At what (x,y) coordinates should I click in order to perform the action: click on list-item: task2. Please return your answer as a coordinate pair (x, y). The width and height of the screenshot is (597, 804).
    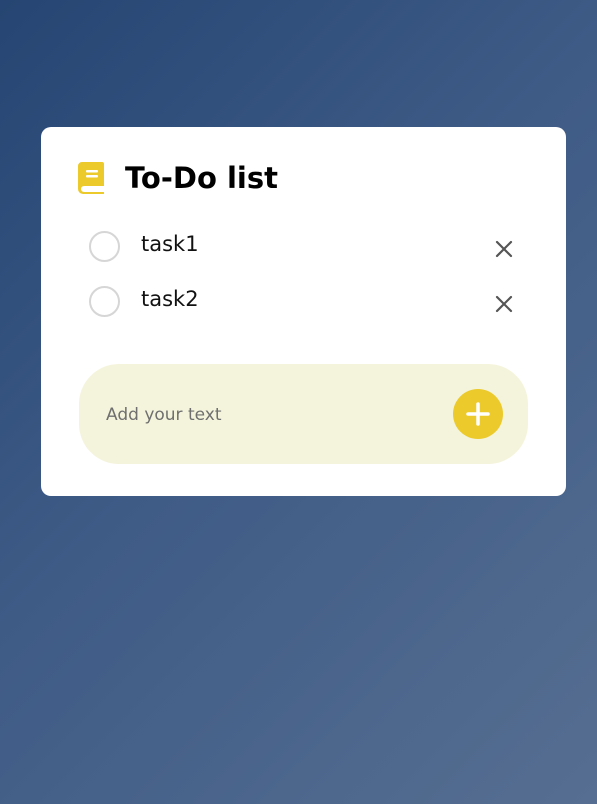
    Looking at the image, I should click on (304, 313).